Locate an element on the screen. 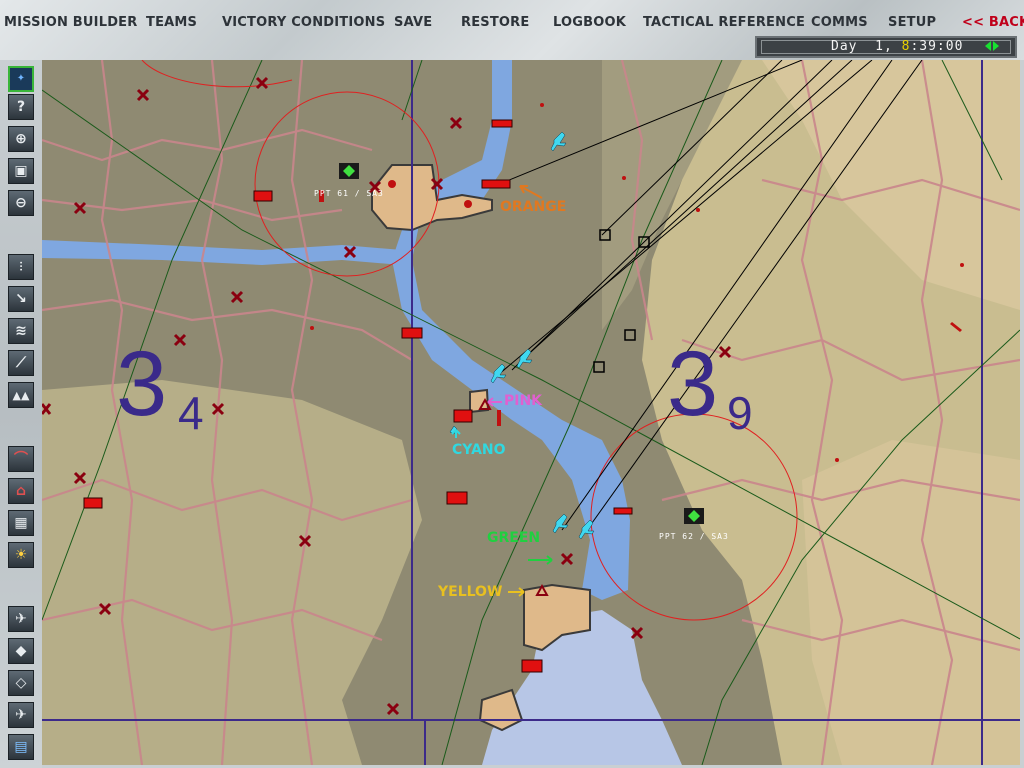 This screenshot has height=768, width=1024. terrain-sand-southeast is located at coordinates (911, 602).